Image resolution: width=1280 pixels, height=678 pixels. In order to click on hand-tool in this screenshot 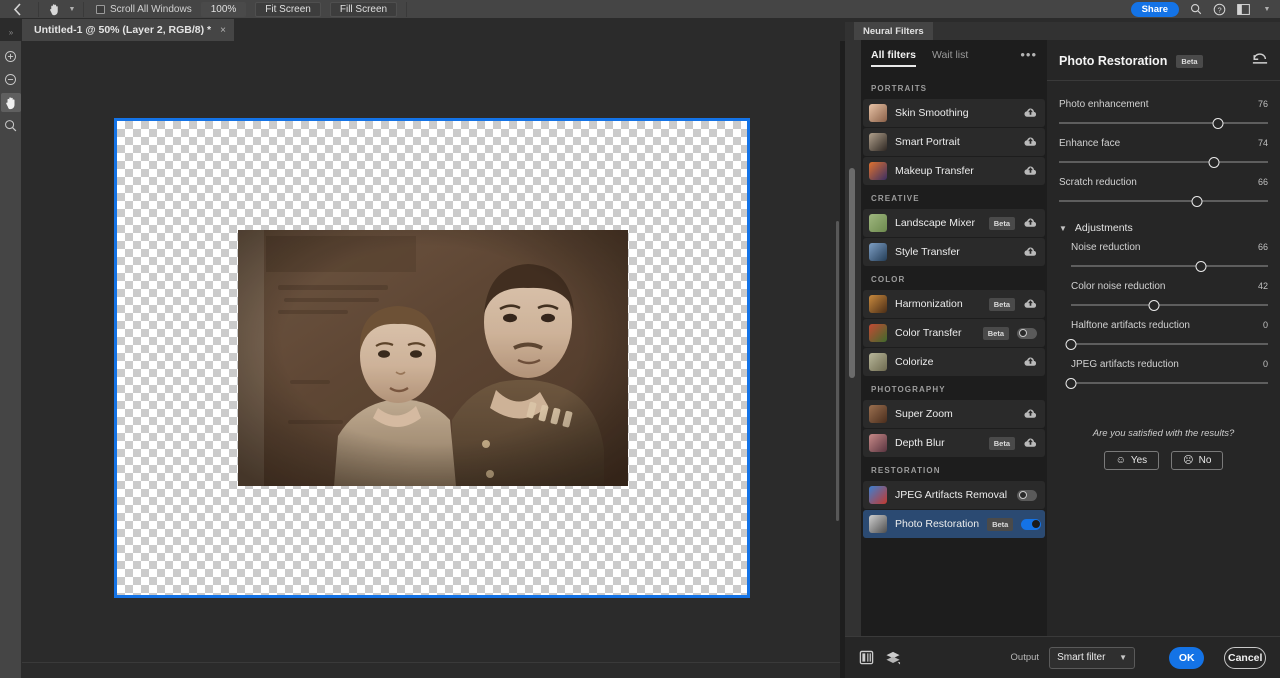, I will do `click(10, 102)`.